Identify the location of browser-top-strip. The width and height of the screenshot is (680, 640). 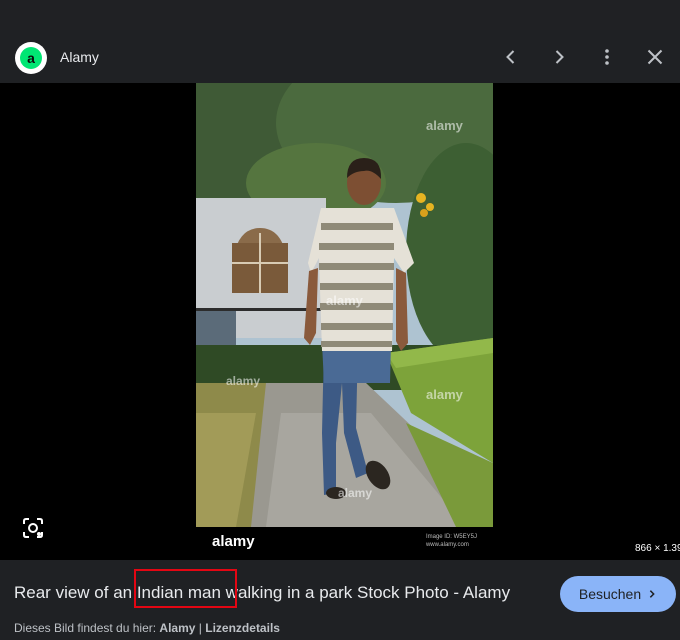
(340, 15).